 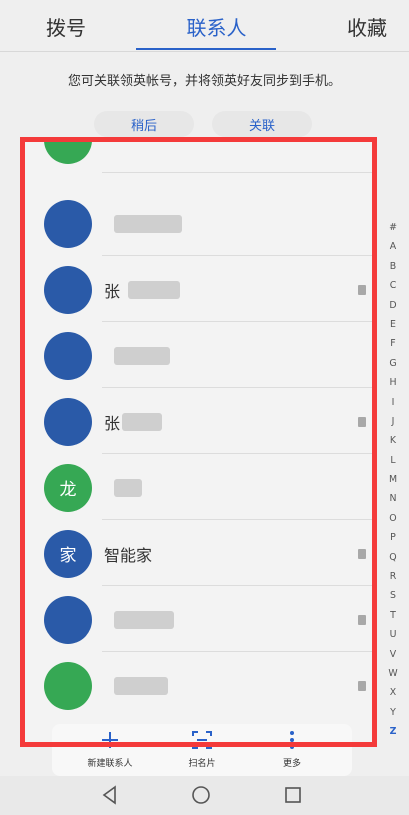 I want to click on scan-icon, so click(x=202, y=740).